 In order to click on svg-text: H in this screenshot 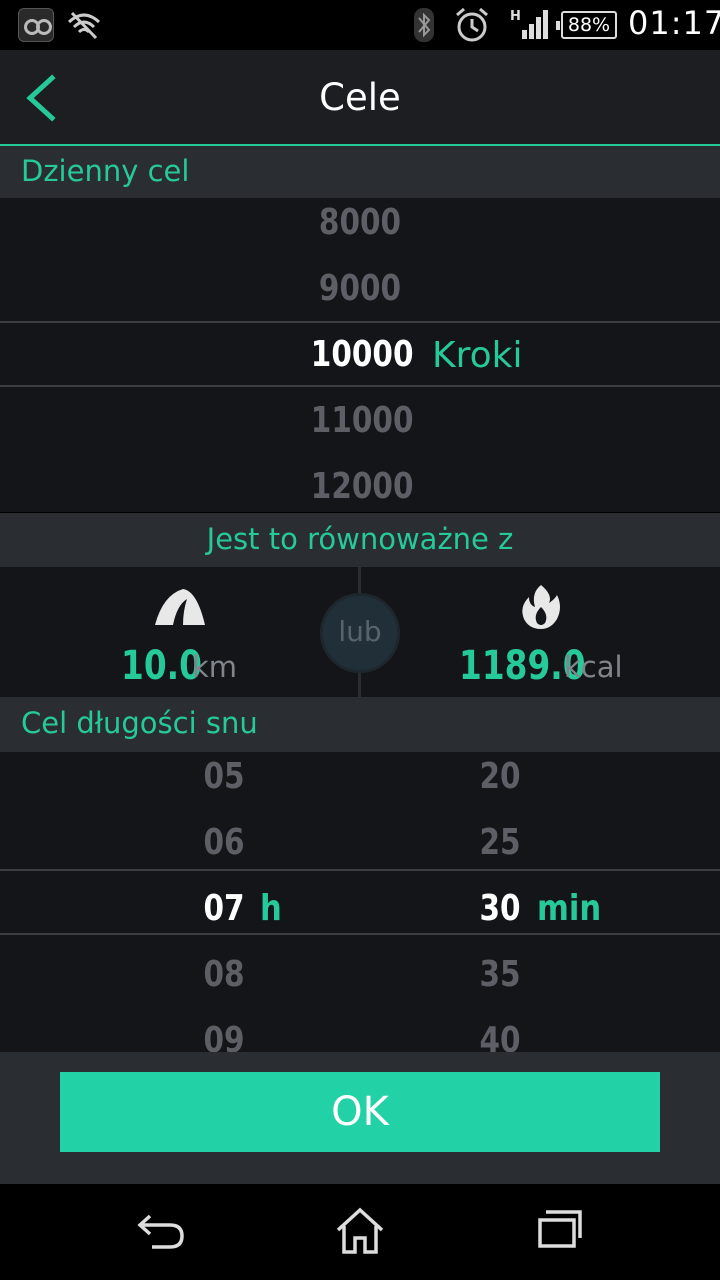, I will do `click(515, 16)`.